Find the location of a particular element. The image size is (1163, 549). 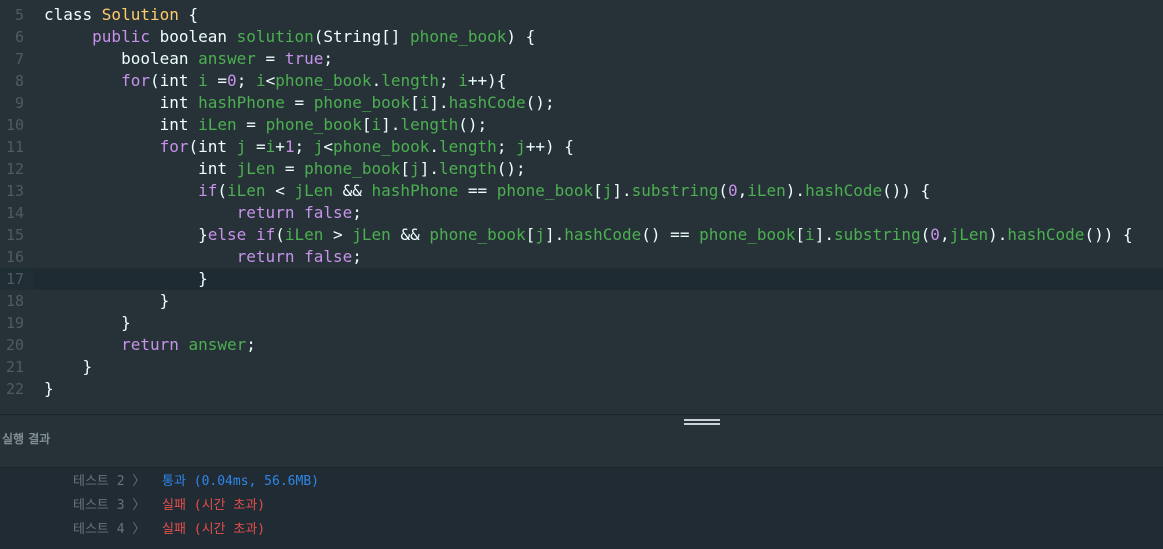

code-line: 10 int iLen = phone_book[i].length(); is located at coordinates (581, 125).